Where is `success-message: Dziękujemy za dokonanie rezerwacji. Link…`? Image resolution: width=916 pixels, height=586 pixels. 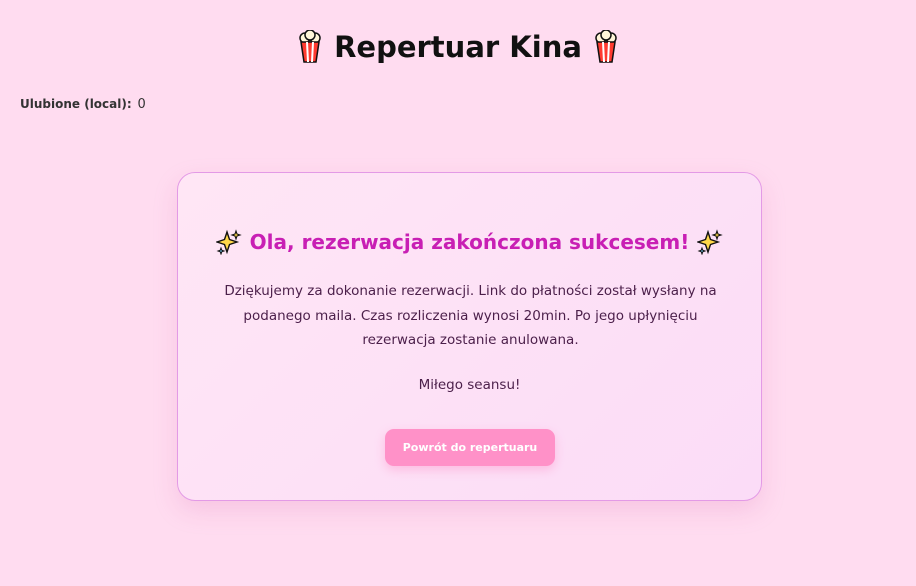
success-message: Dziękujemy za dokonanie rezerwacji. Link… is located at coordinates (470, 315).